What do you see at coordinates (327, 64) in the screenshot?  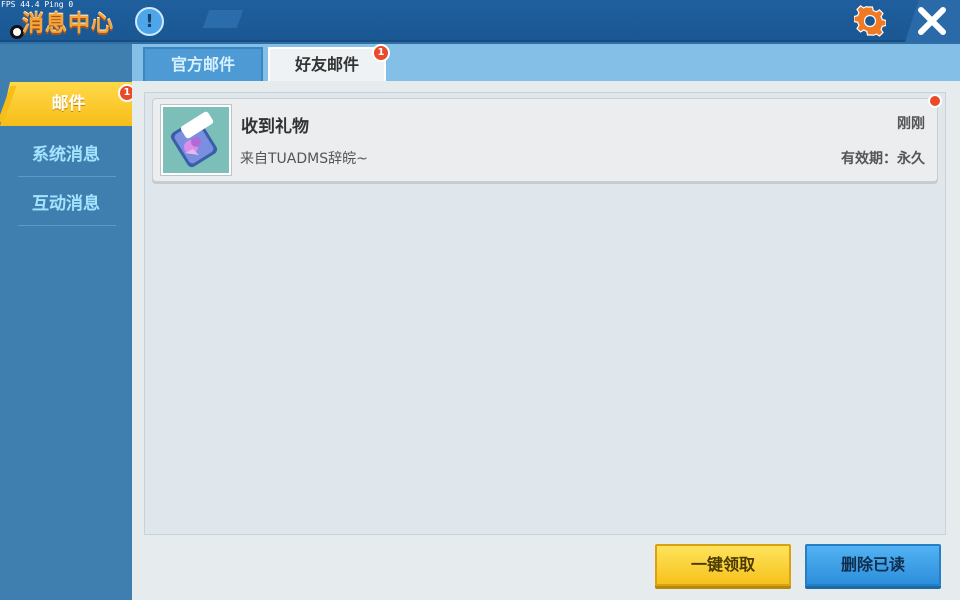 I see `tab-friend-mail: 好友邮件` at bounding box center [327, 64].